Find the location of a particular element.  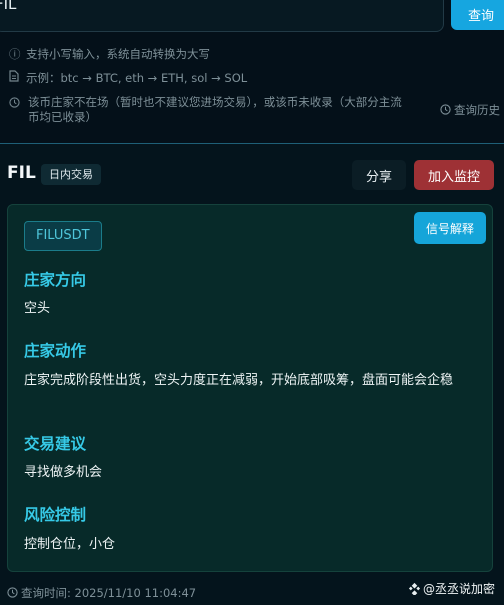

section-title-advice: 交易建议 is located at coordinates (55, 444).